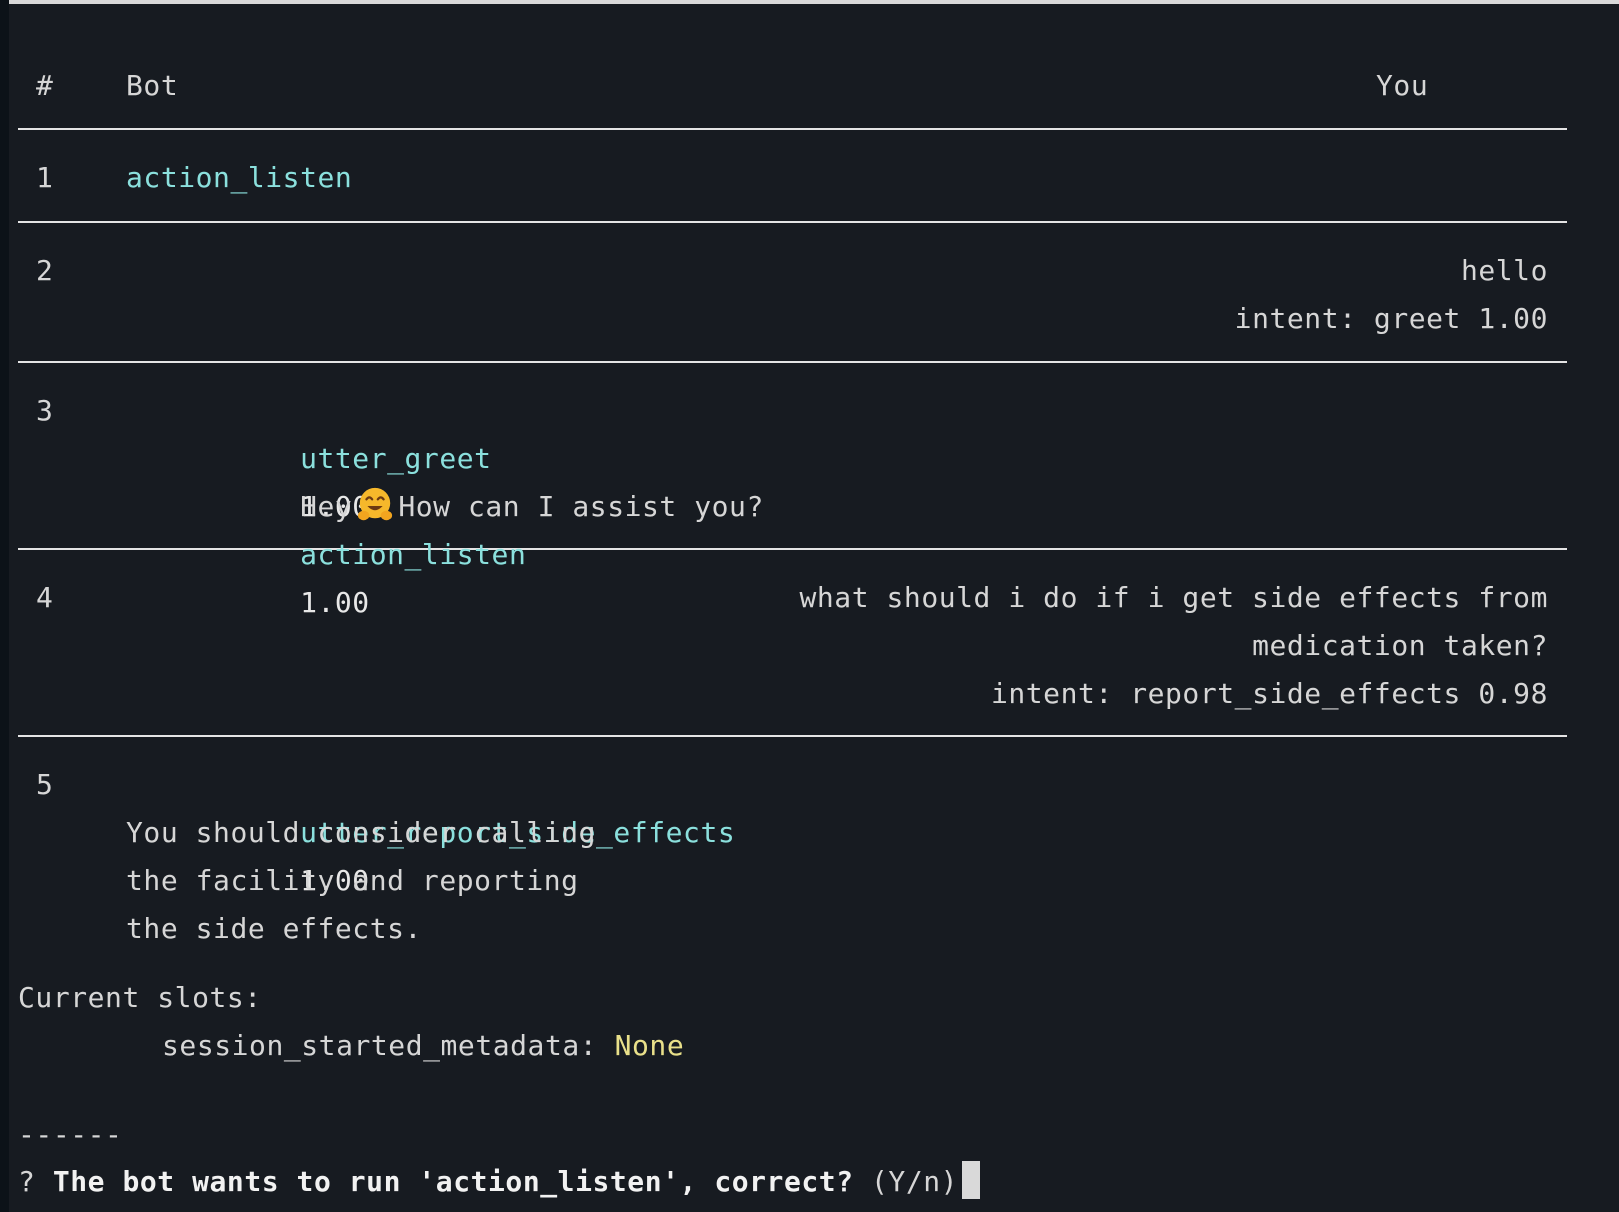 This screenshot has height=1212, width=1619. What do you see at coordinates (352, 880) in the screenshot?
I see `bot-message-line: the facility and reporting` at bounding box center [352, 880].